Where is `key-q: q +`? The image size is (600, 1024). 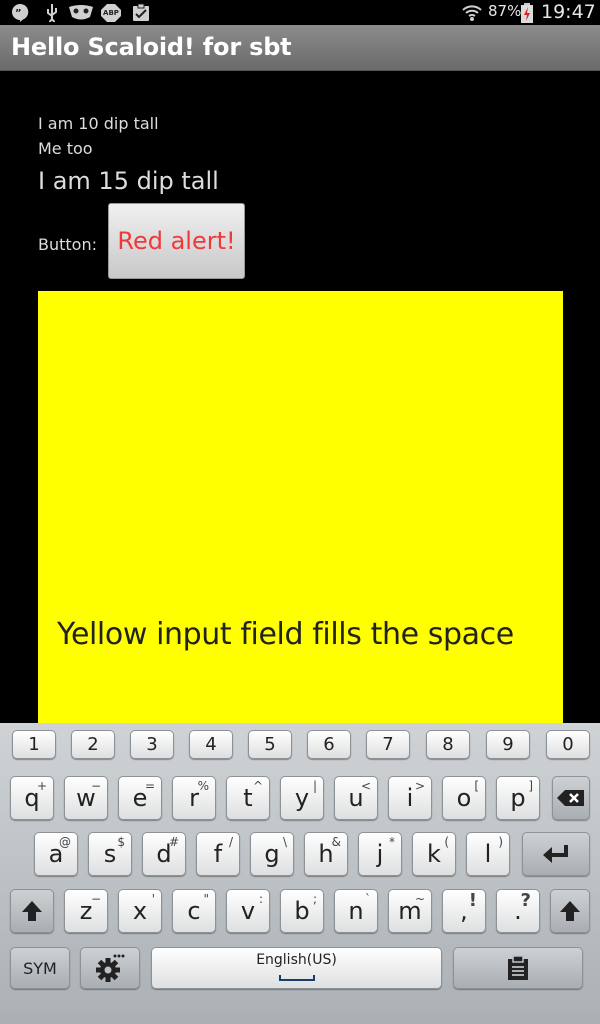 key-q: q + is located at coordinates (32, 798).